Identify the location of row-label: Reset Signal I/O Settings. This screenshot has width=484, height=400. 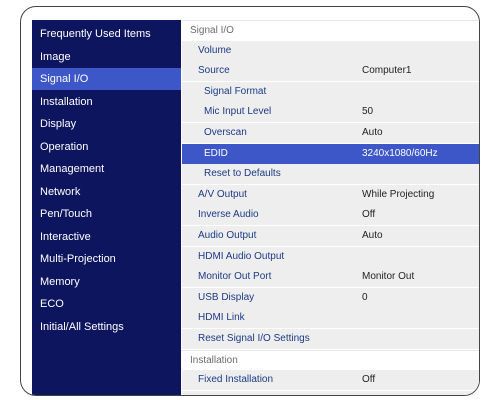
(254, 338).